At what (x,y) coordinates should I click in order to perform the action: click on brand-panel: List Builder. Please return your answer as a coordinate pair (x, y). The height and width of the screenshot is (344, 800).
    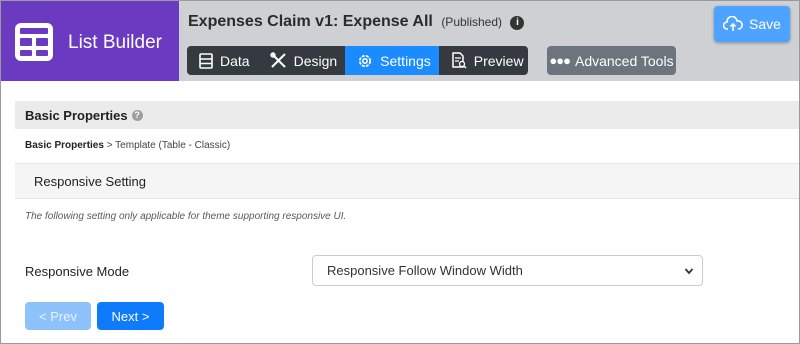
    Looking at the image, I should click on (90, 41).